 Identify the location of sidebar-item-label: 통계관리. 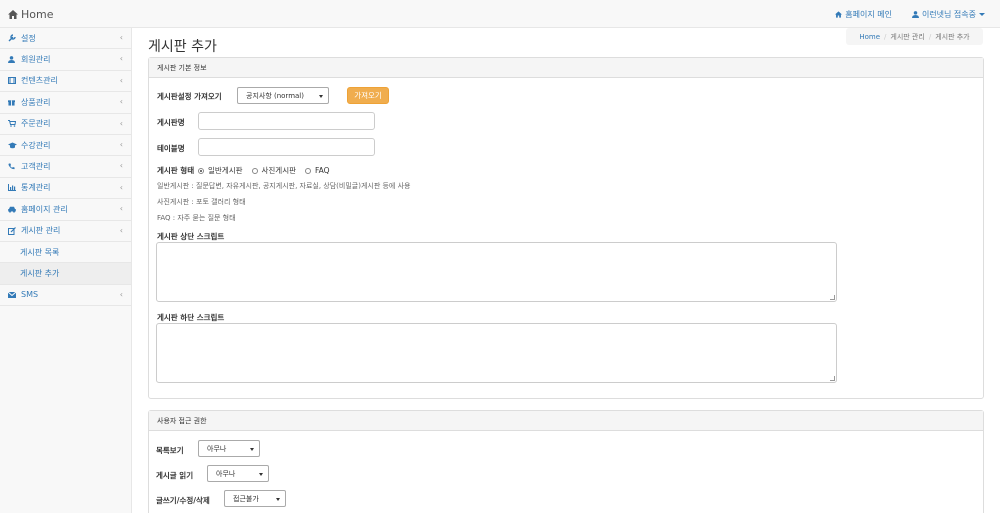
(36, 188).